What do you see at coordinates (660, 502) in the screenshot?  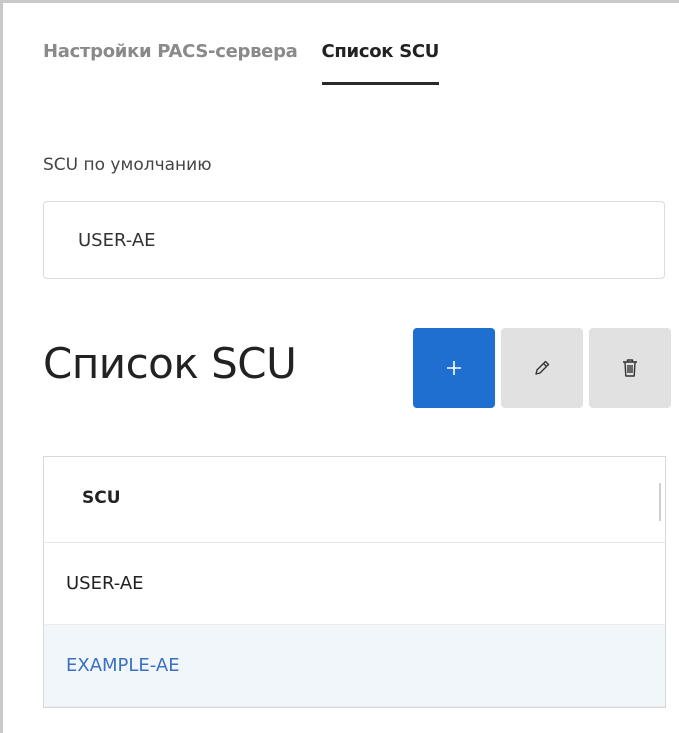 I see `column-resize-handle` at bounding box center [660, 502].